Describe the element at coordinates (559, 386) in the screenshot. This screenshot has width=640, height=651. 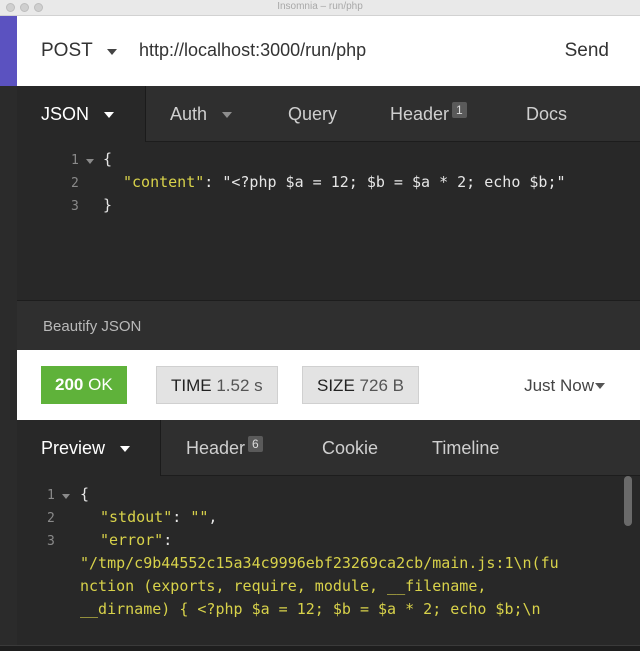
I see `response-history-dropdown: Just Now` at that location.